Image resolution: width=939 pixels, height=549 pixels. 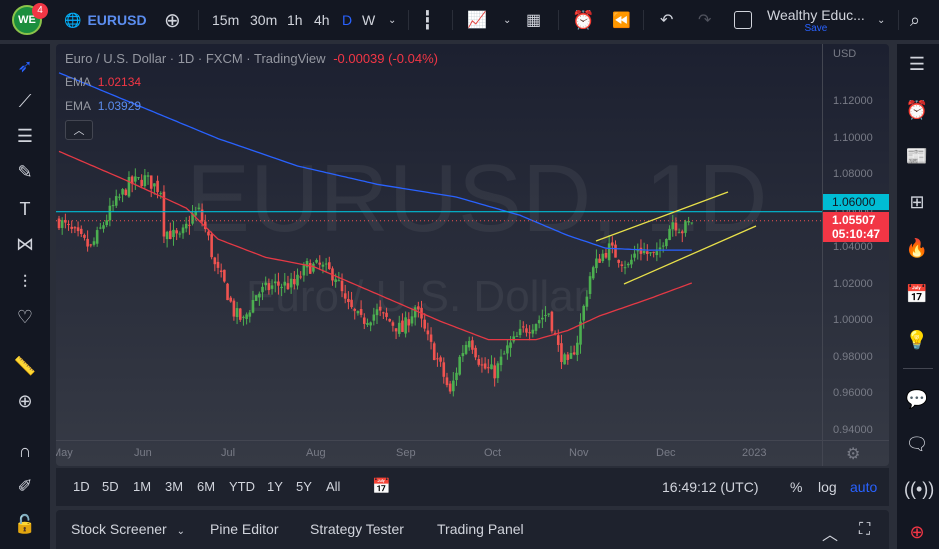 What do you see at coordinates (381, 486) in the screenshot?
I see `date-range-icon: 📅` at bounding box center [381, 486].